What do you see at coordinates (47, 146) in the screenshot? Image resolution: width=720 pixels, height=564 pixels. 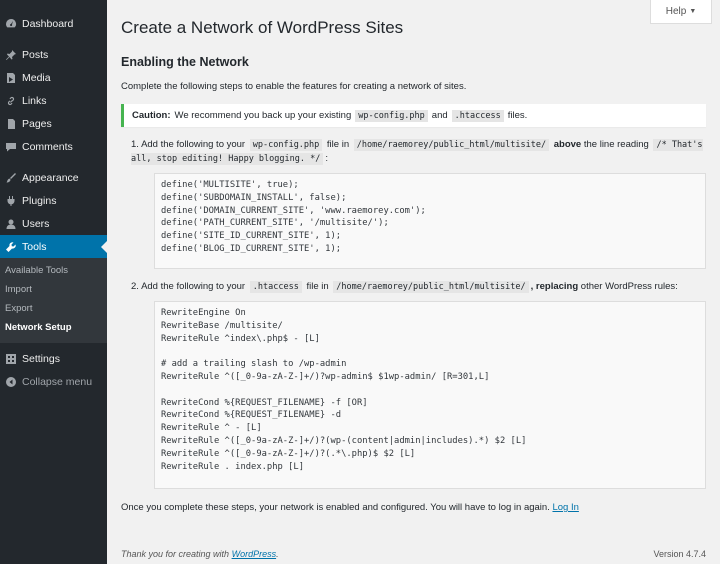 I see `sidebar-item-label: Comments` at bounding box center [47, 146].